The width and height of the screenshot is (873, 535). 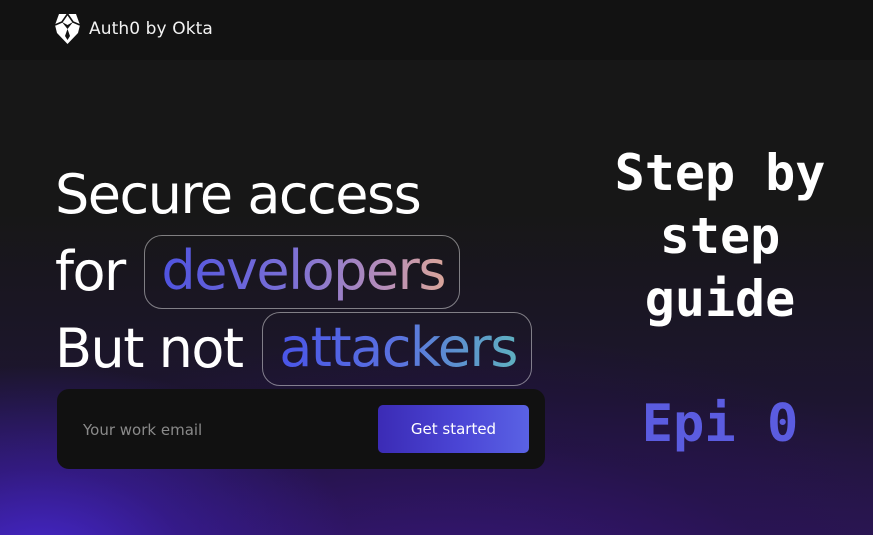 I want to click on guide-line-3: guide, so click(x=720, y=299).